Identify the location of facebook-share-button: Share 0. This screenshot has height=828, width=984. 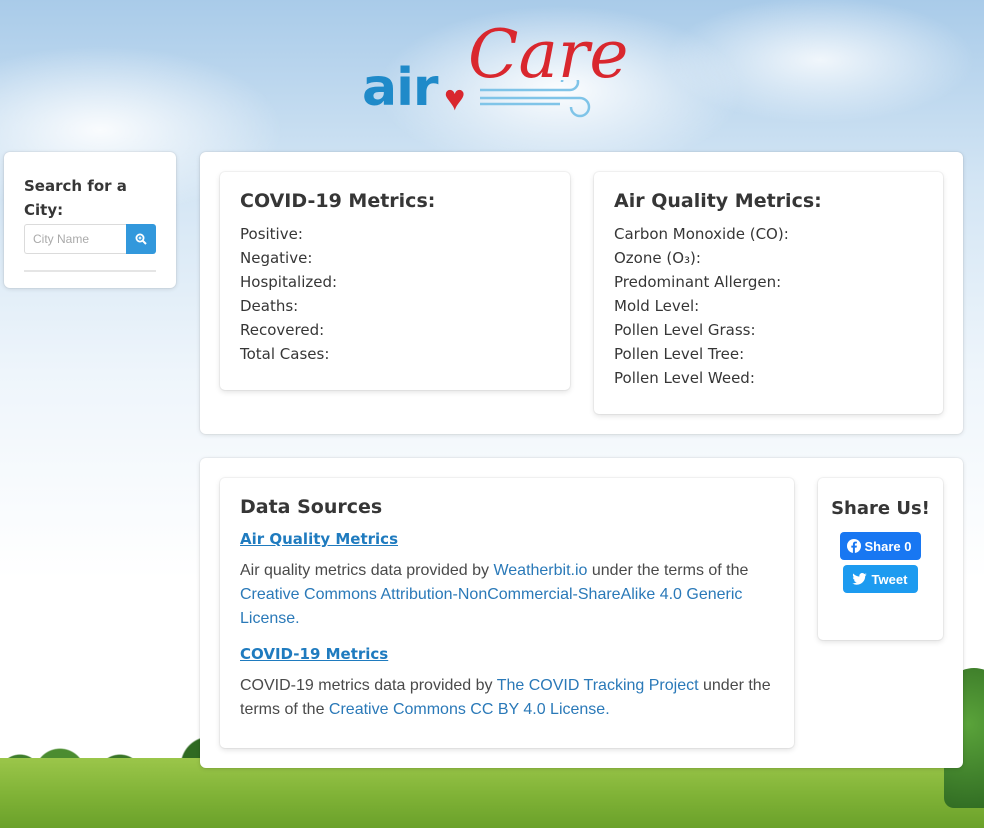
(880, 546).